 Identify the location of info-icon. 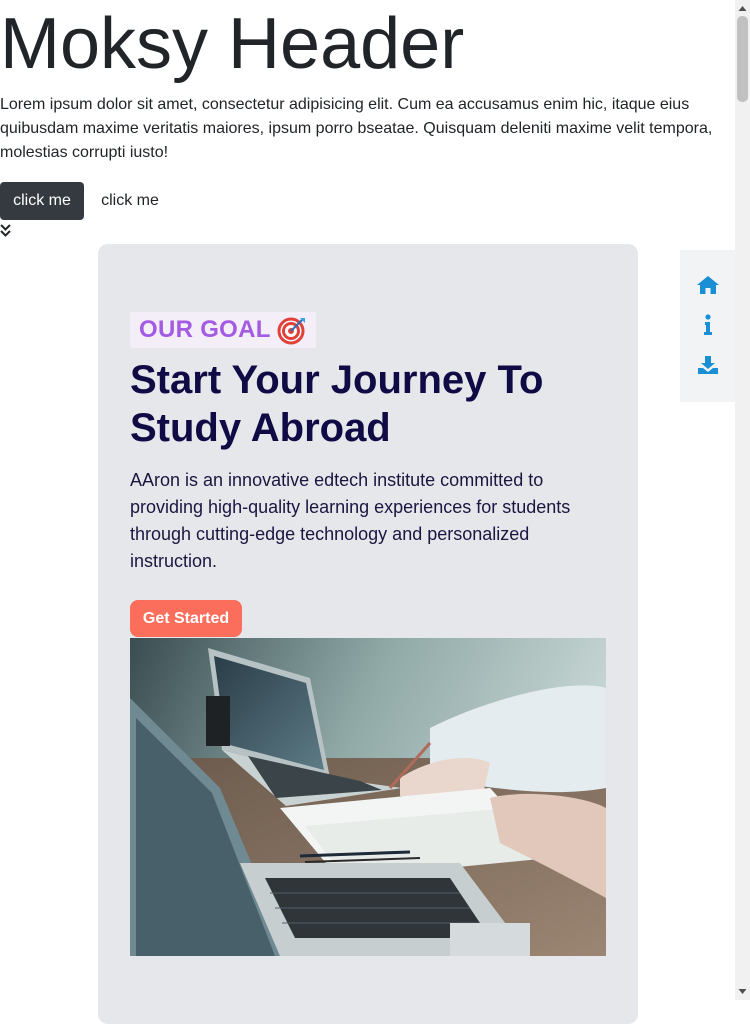
(707, 324).